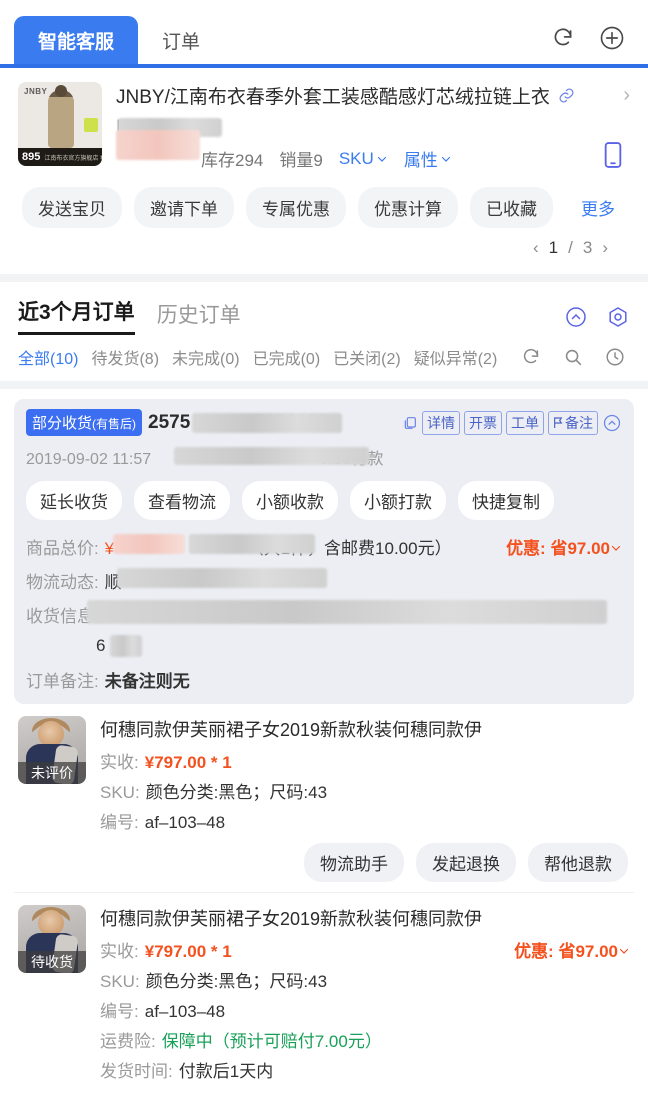 The image size is (648, 1094). What do you see at coordinates (184, 207) in the screenshot?
I see `chip-invite-order: 邀请下单` at bounding box center [184, 207].